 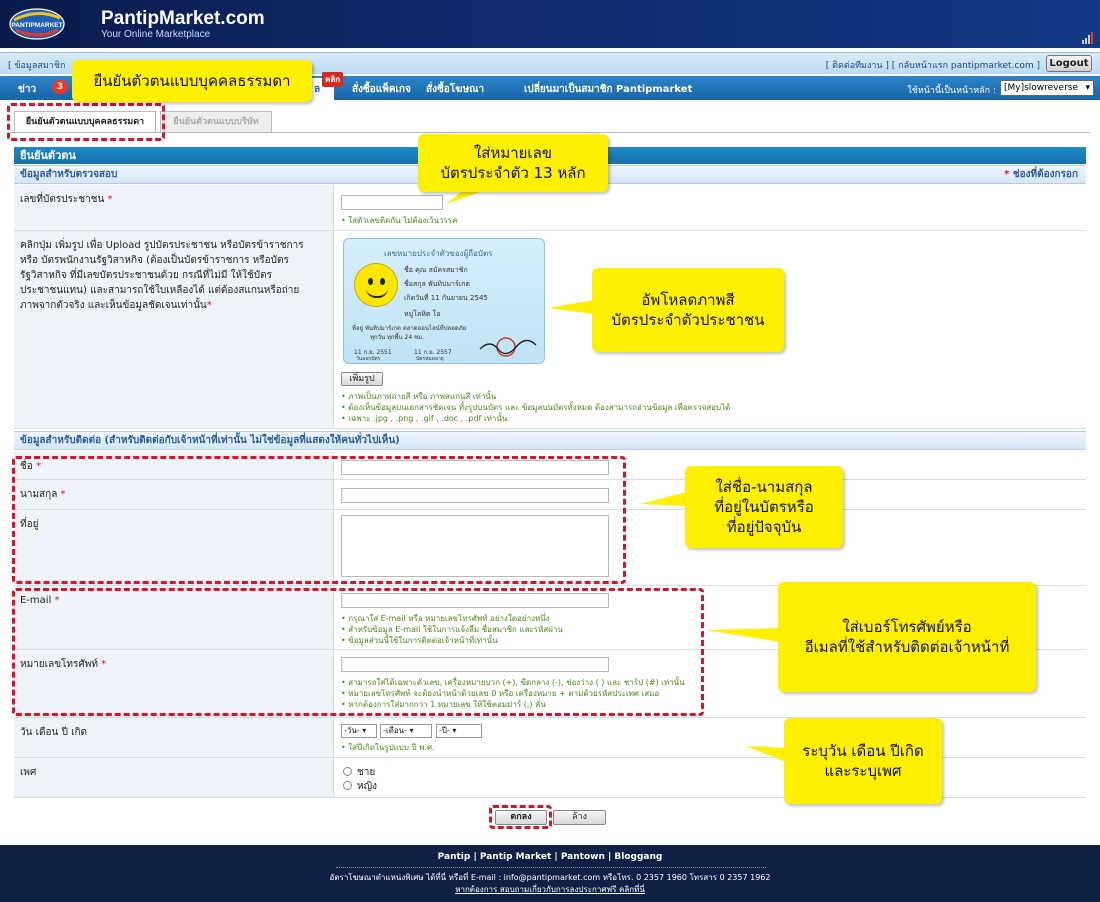 What do you see at coordinates (688, 310) in the screenshot?
I see `callout-upload: อัพโหลดภาพสี บัตรประจำตัวประชาชน` at bounding box center [688, 310].